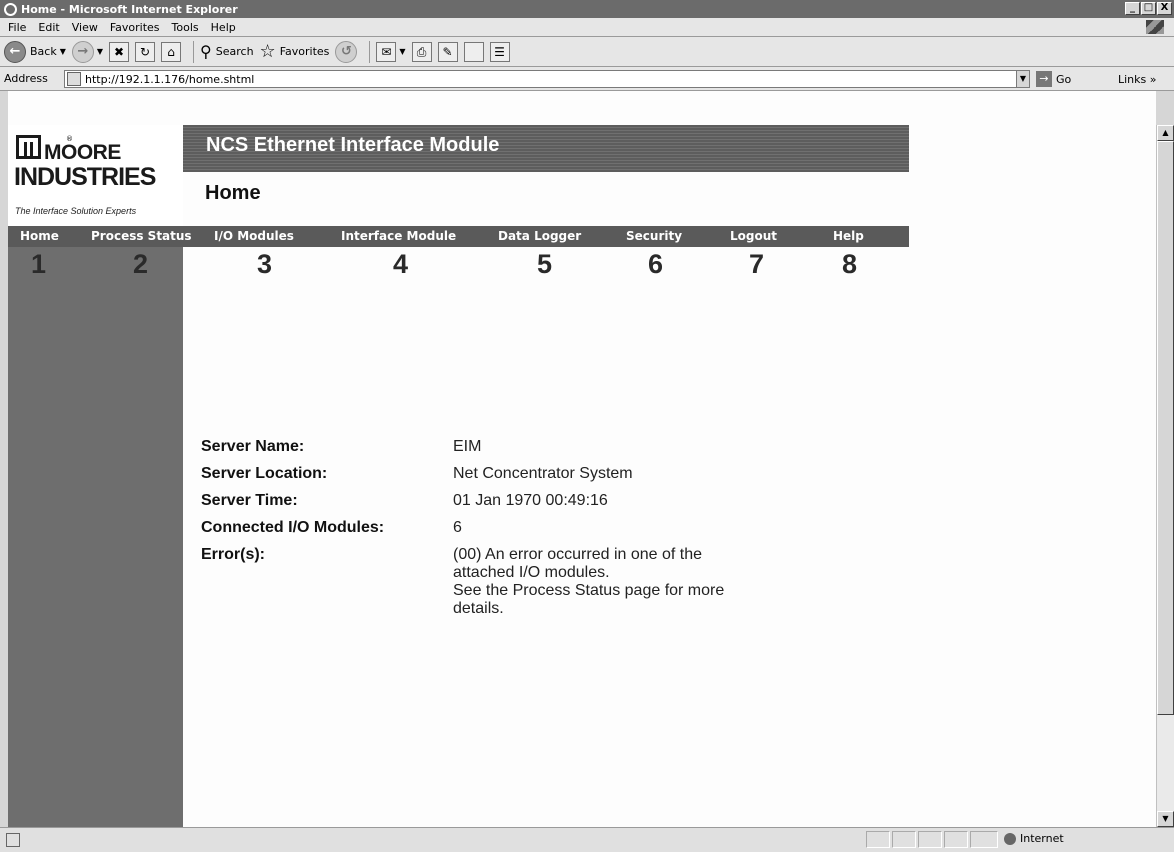 The width and height of the screenshot is (1174, 852). Describe the element at coordinates (13, 840) in the screenshot. I see `page-status-icon` at that location.